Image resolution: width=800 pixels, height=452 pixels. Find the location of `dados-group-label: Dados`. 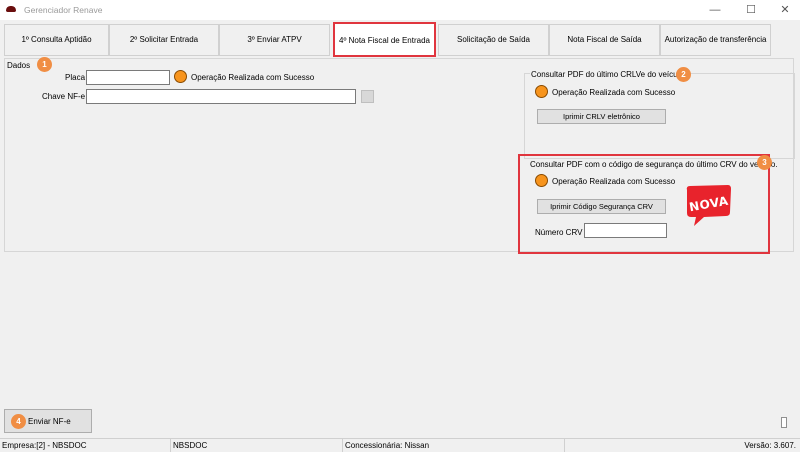

dados-group-label: Dados is located at coordinates (19, 65).